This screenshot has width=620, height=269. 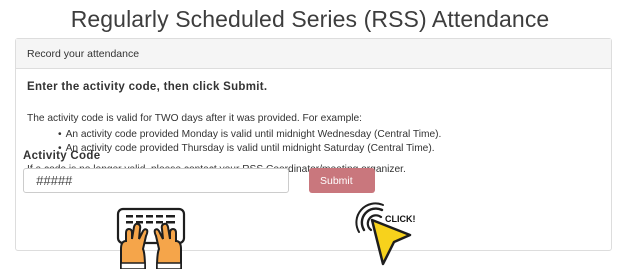 What do you see at coordinates (342, 180) in the screenshot?
I see `submit-button: Submit` at bounding box center [342, 180].